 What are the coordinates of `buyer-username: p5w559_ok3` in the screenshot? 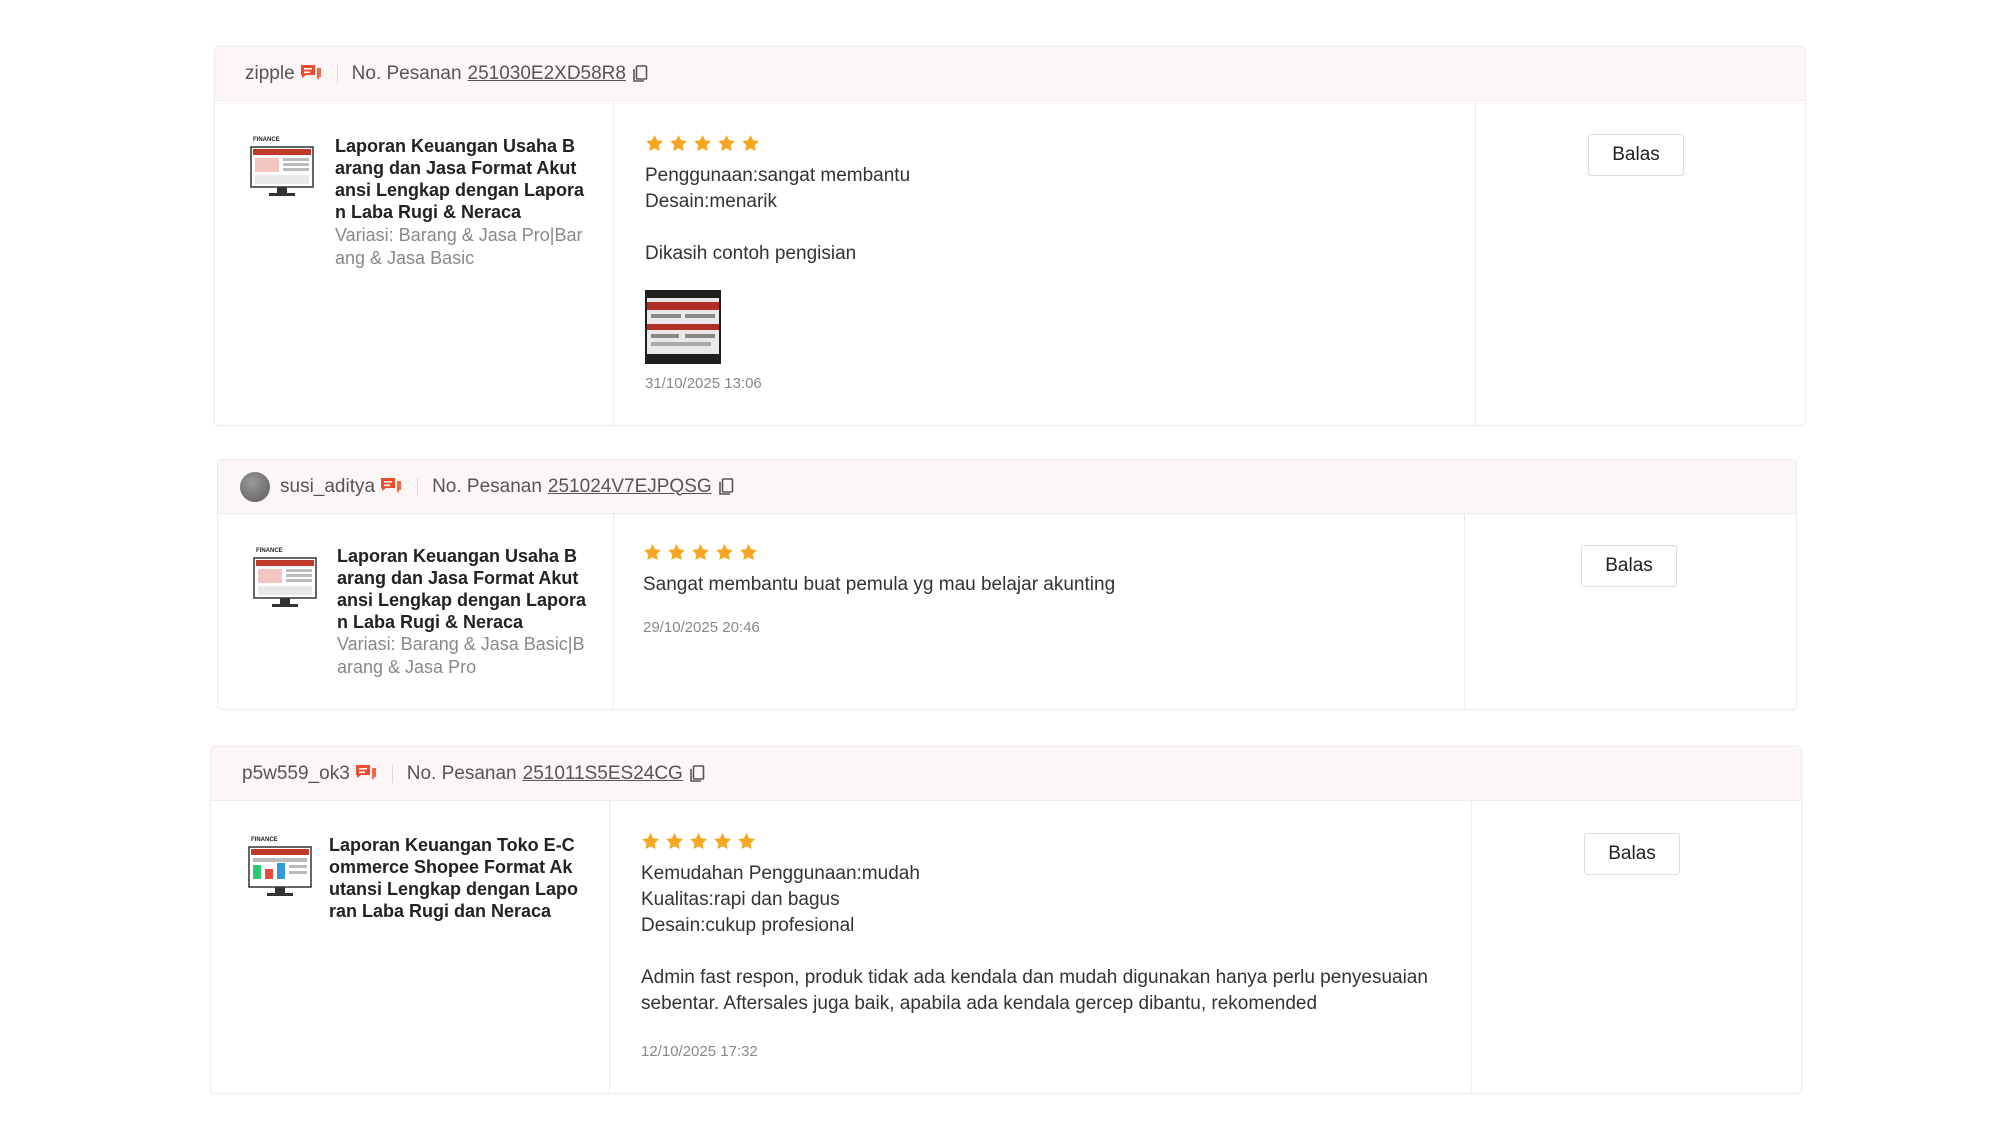 It's located at (296, 774).